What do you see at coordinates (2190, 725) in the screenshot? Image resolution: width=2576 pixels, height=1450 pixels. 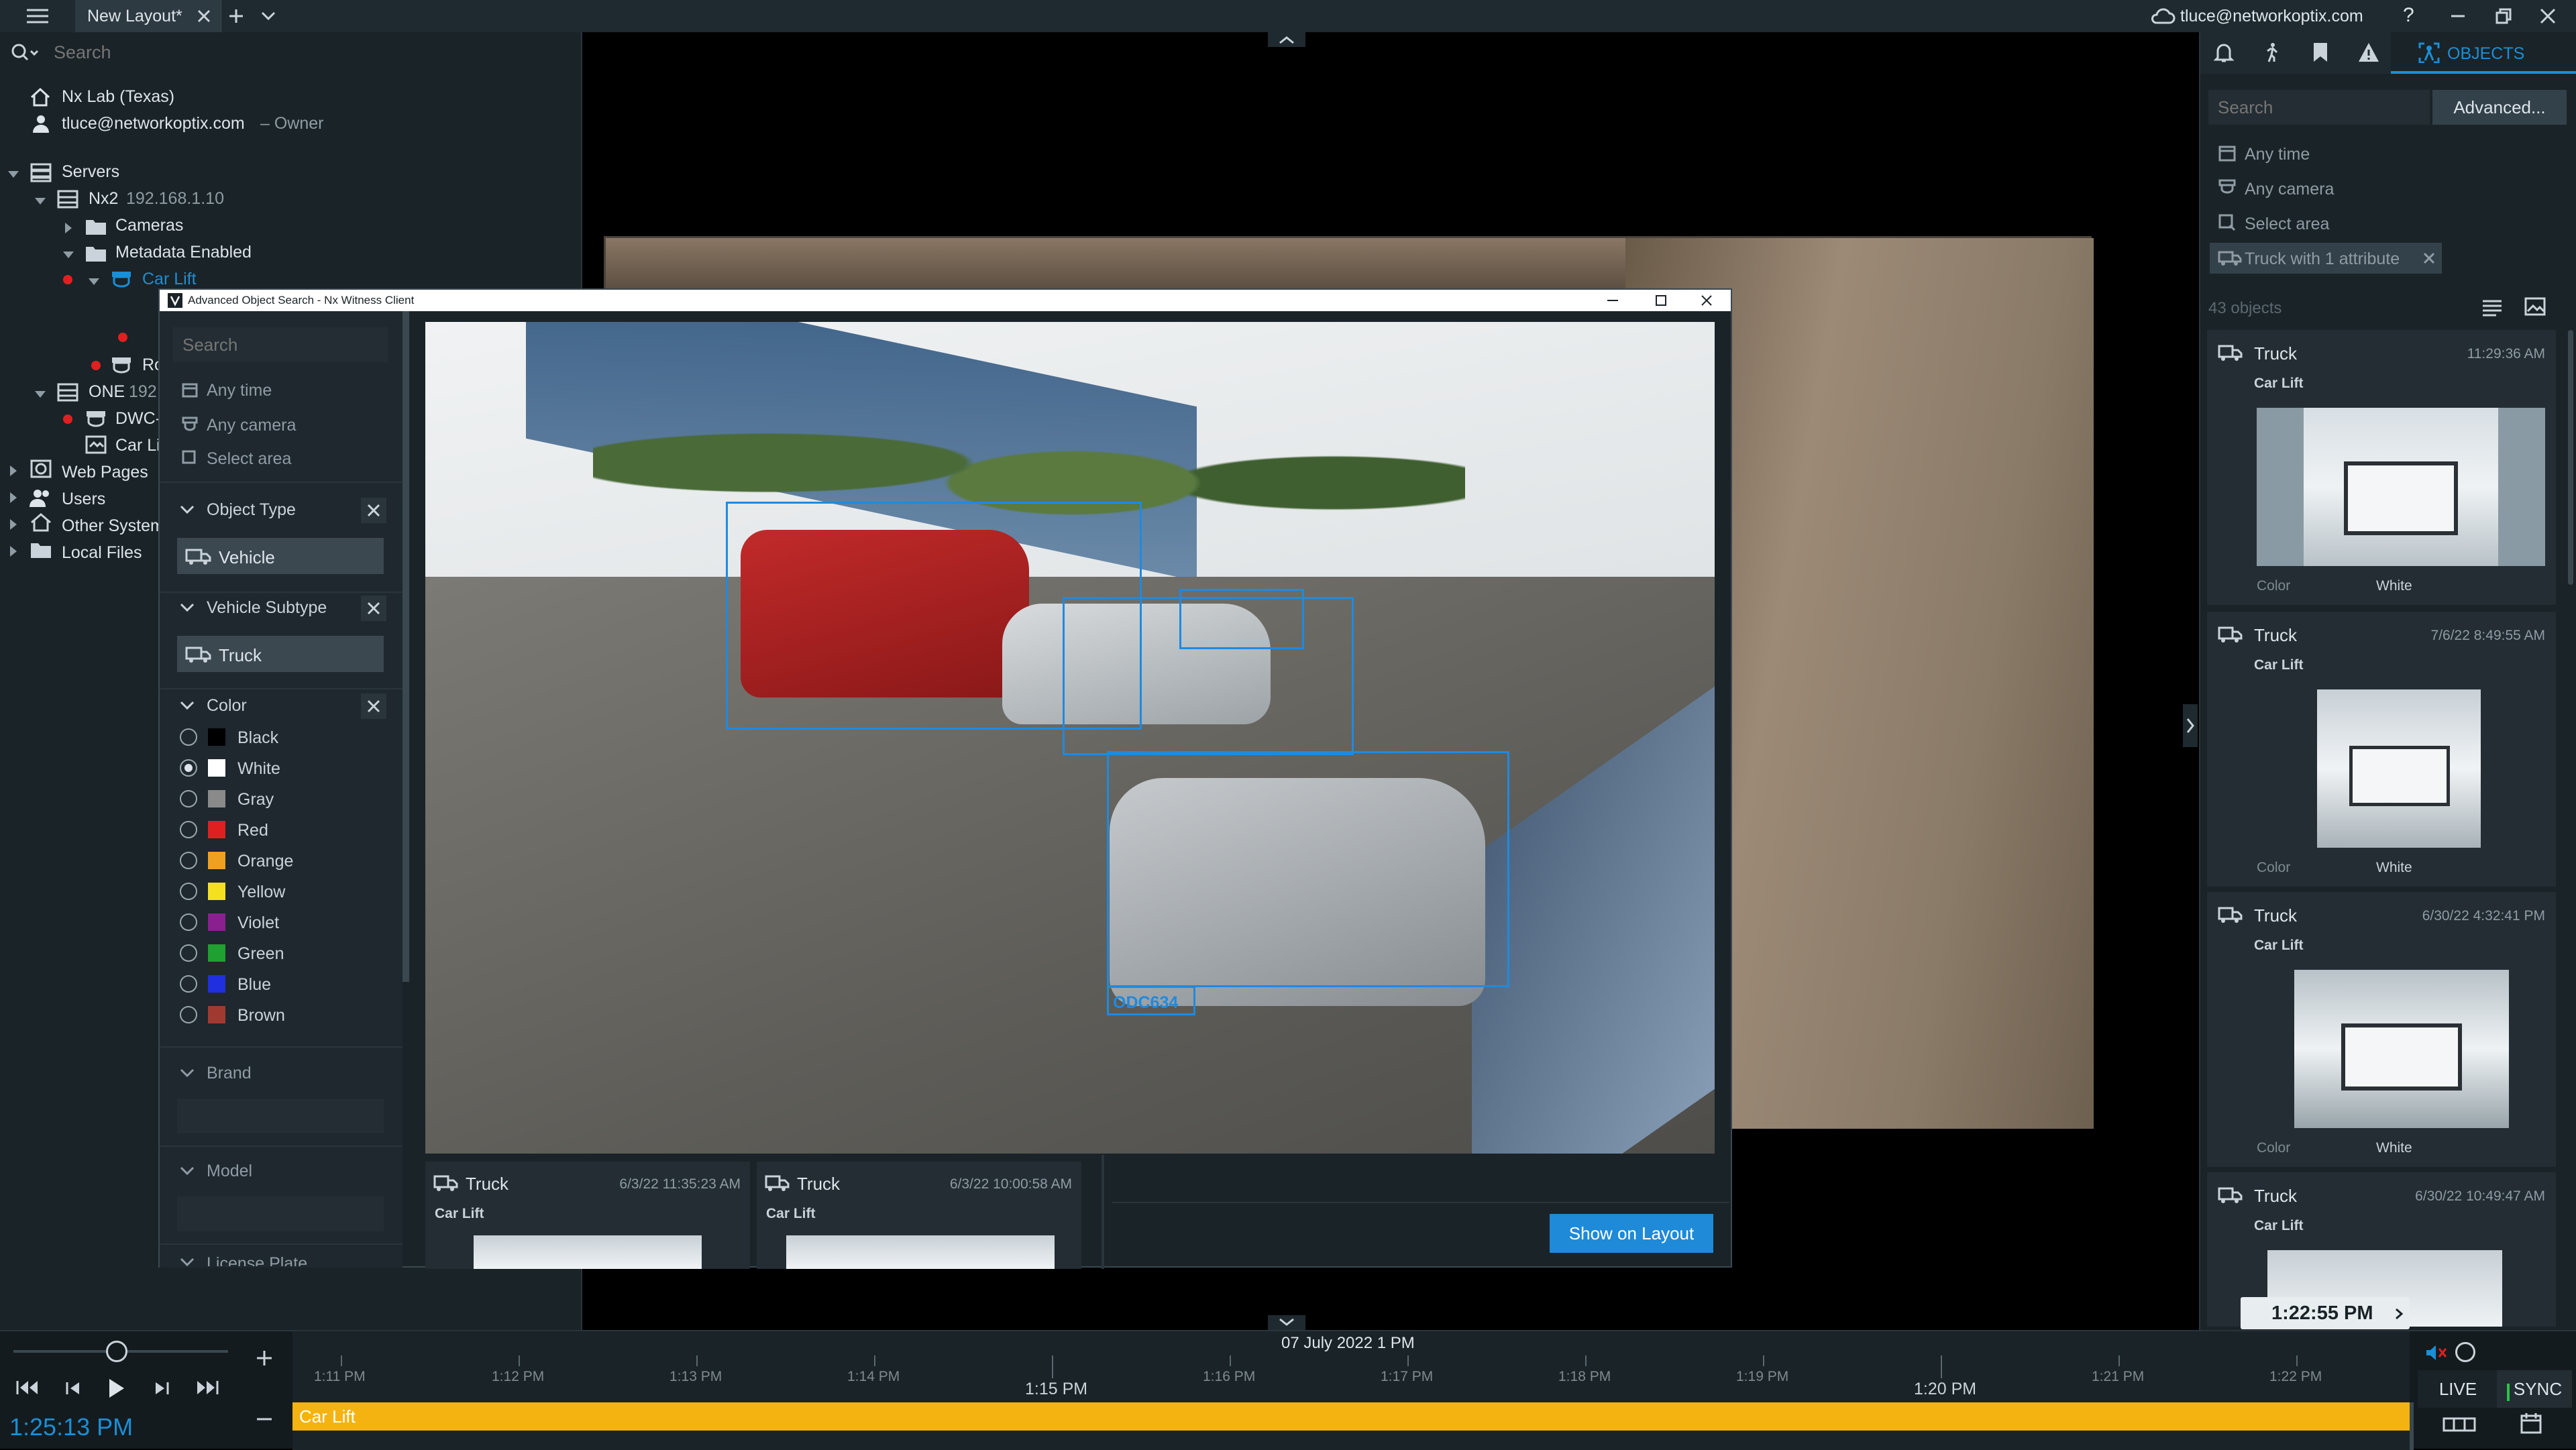 I see `expand-right-panel-icon` at bounding box center [2190, 725].